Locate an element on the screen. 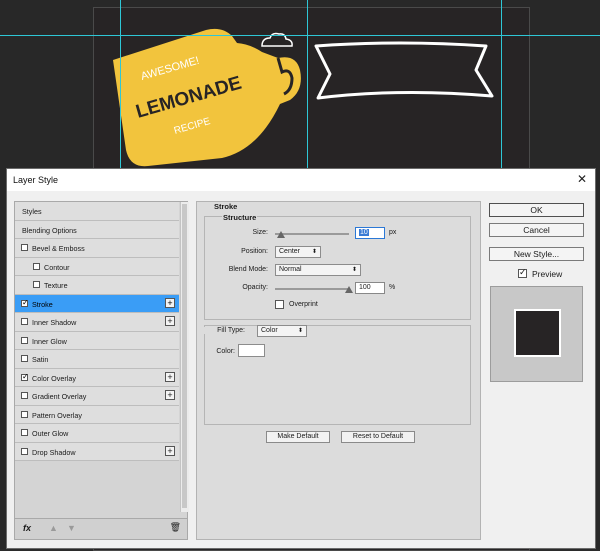  move-up-icon: ▲ is located at coordinates (53, 528).